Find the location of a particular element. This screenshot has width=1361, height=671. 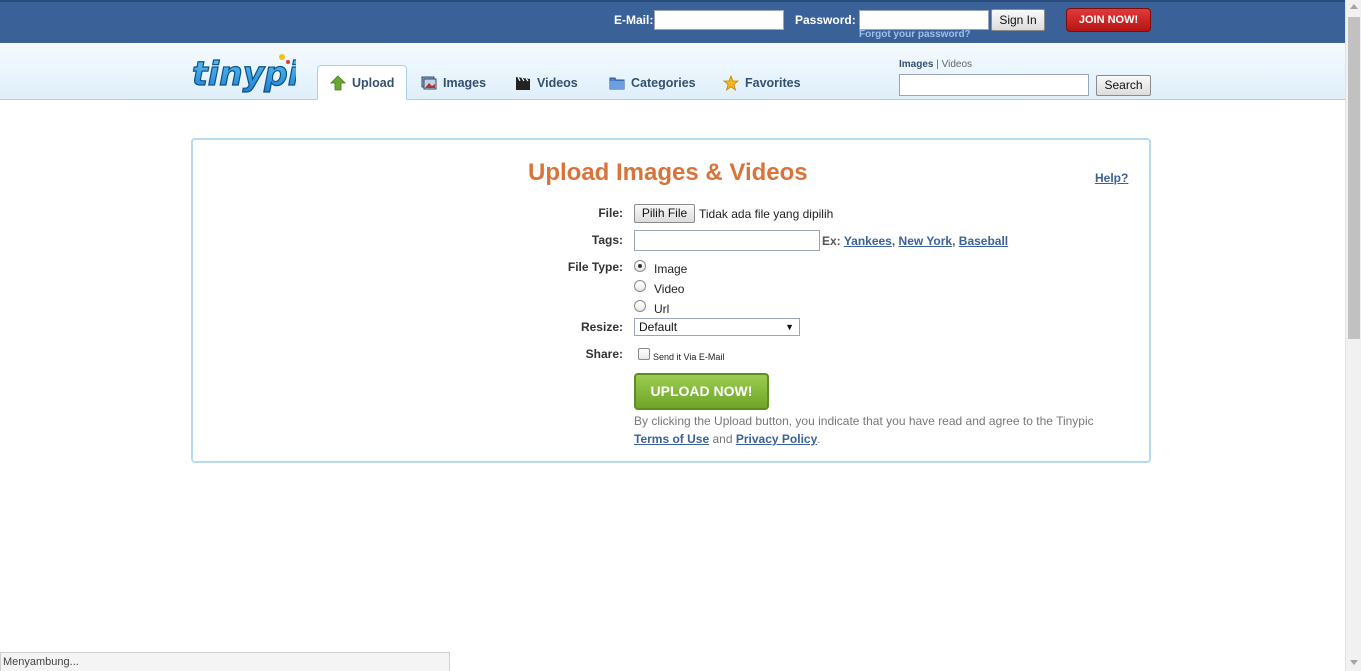

tab-videos-label: Videos is located at coordinates (557, 82).